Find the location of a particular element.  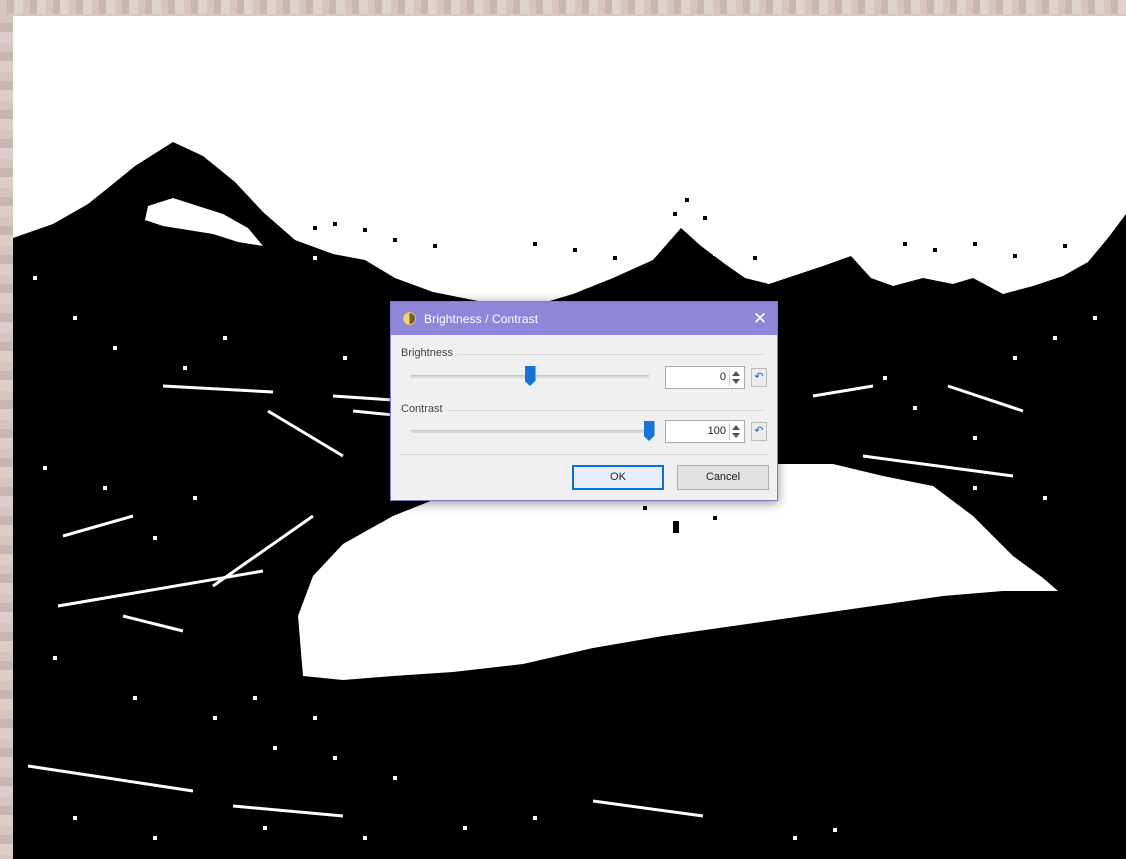

dialog-titlebar: Brightness / Contrast ✕ is located at coordinates (584, 318).